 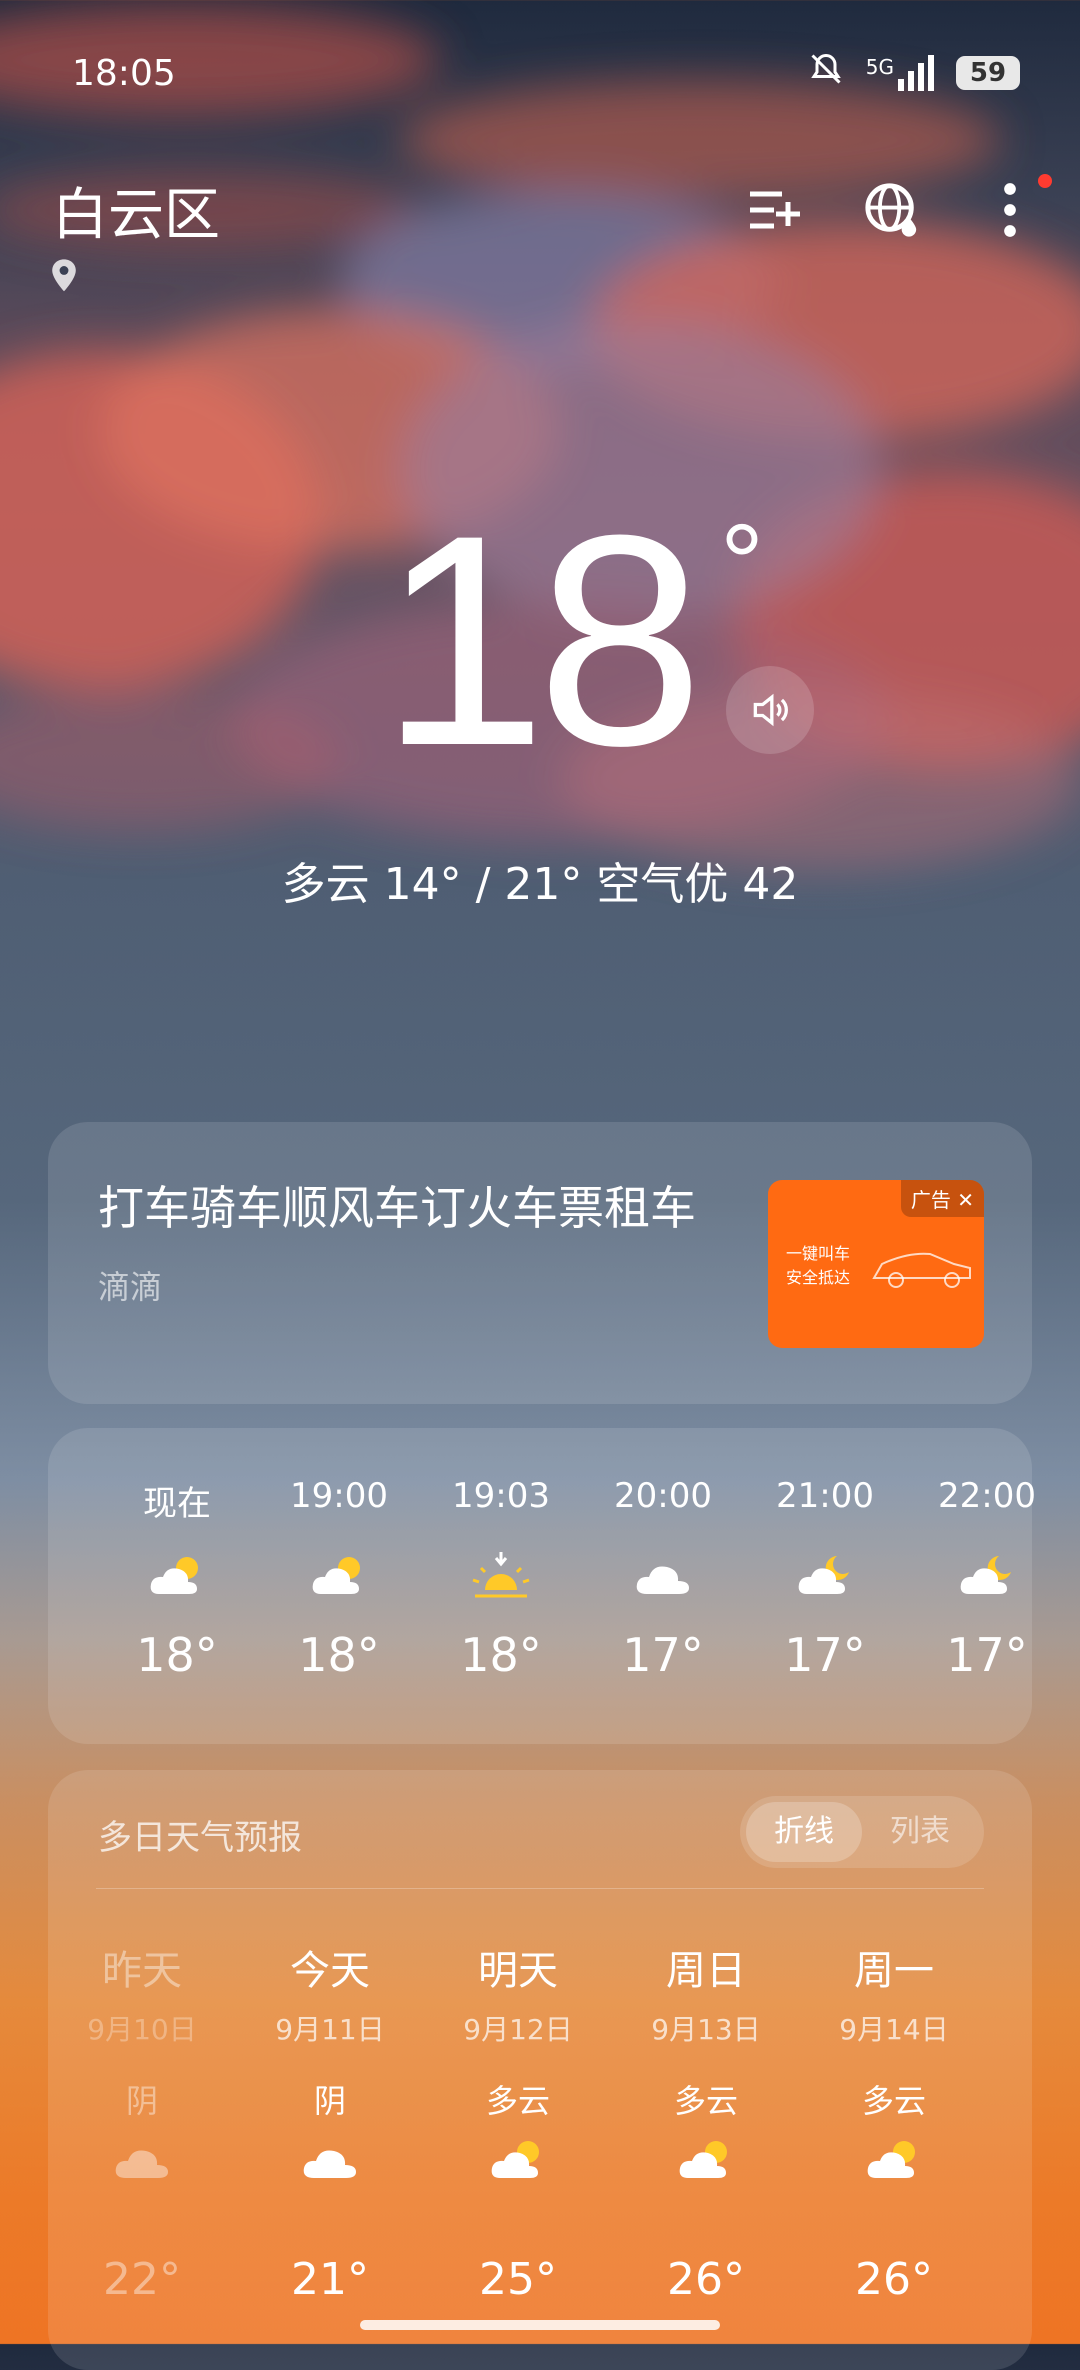 What do you see at coordinates (542, 640) in the screenshot?
I see `current-temperature: 18` at bounding box center [542, 640].